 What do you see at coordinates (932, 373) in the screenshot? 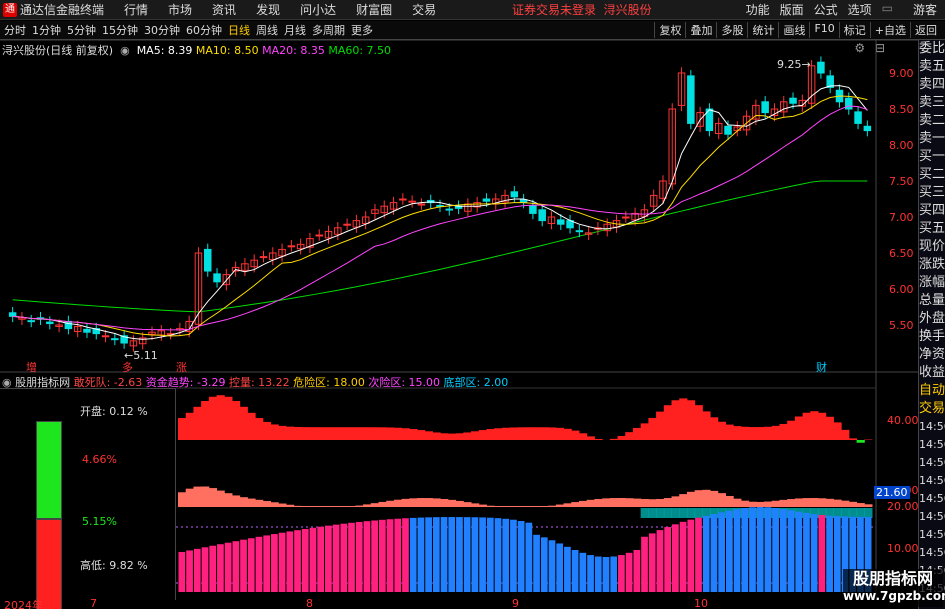
I see `side-item-18: 收益` at bounding box center [932, 373].